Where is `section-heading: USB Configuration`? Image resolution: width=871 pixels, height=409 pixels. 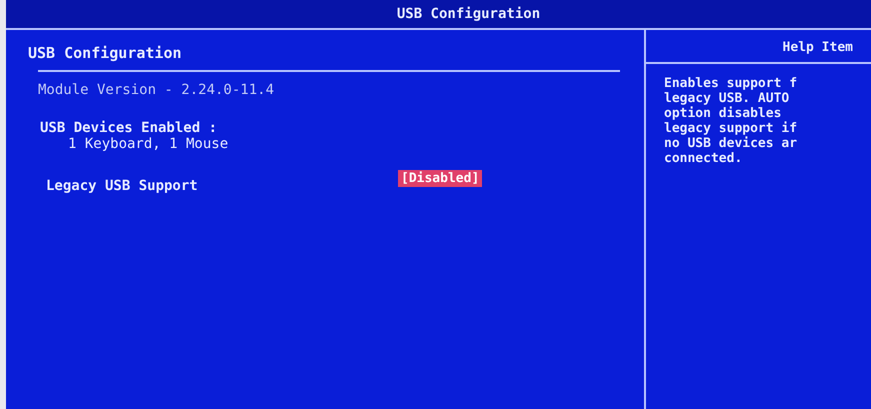
section-heading: USB Configuration is located at coordinates (105, 53).